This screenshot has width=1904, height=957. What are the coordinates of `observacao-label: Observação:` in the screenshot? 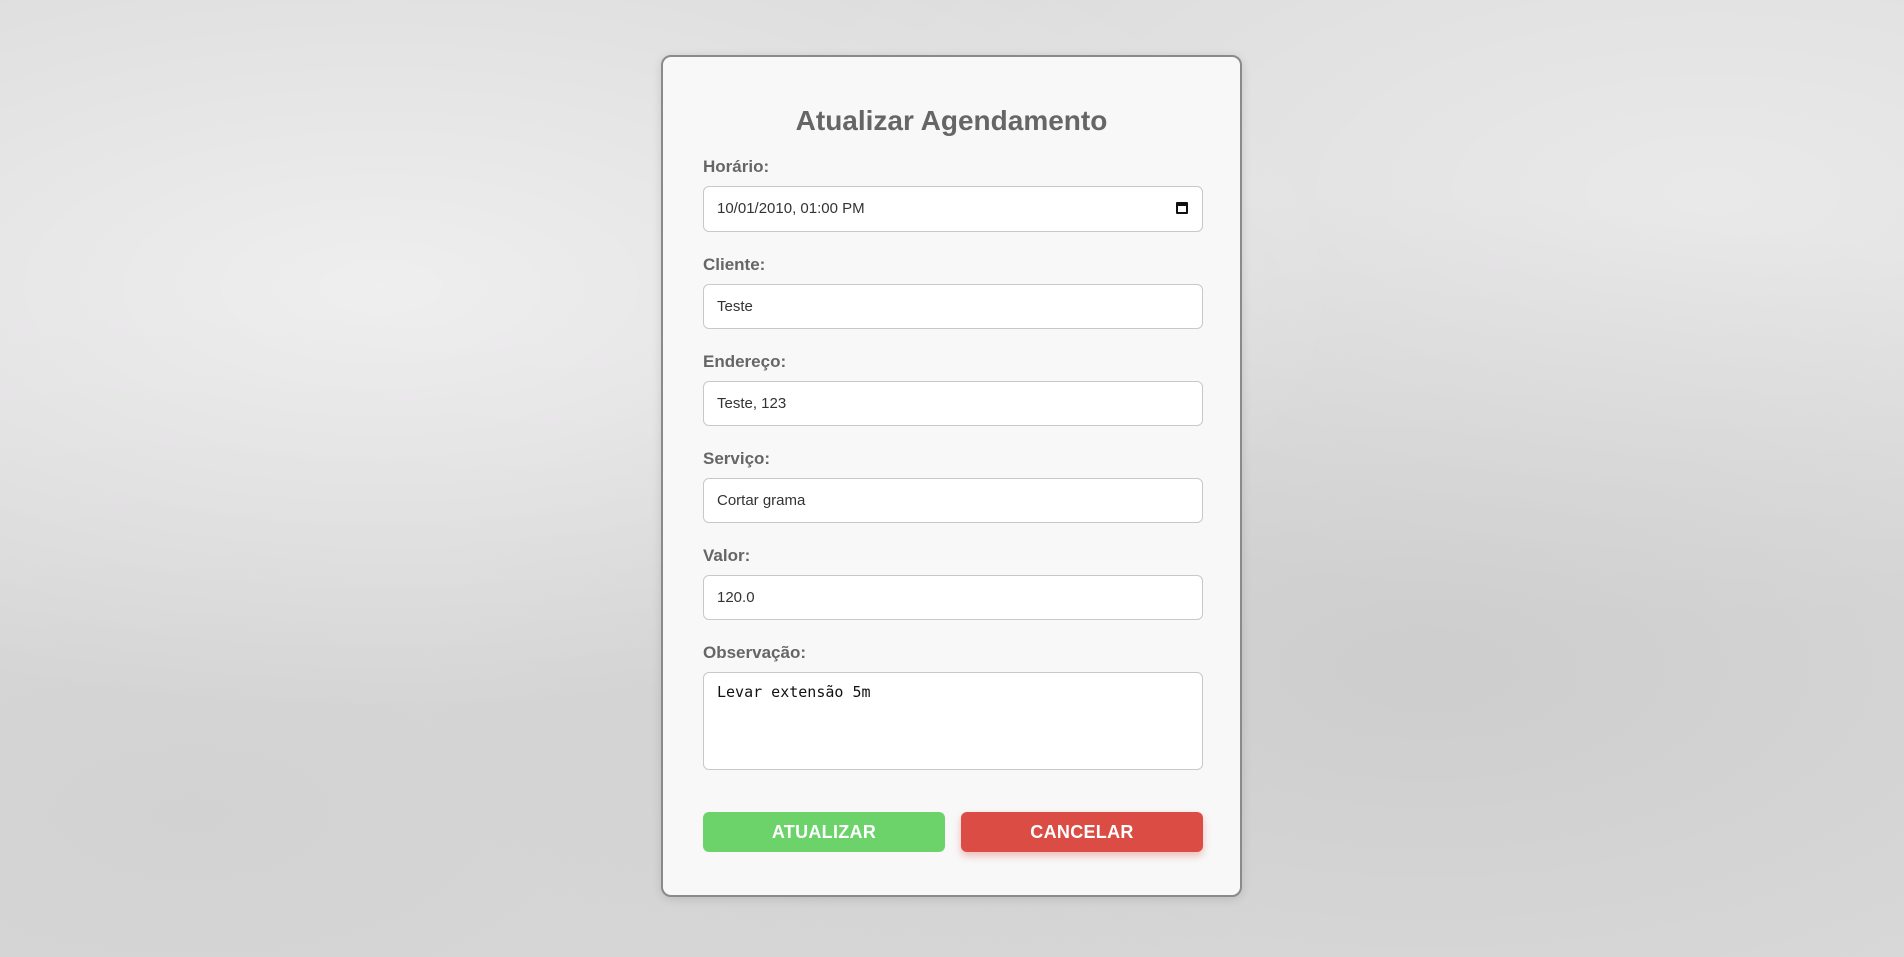 It's located at (754, 652).